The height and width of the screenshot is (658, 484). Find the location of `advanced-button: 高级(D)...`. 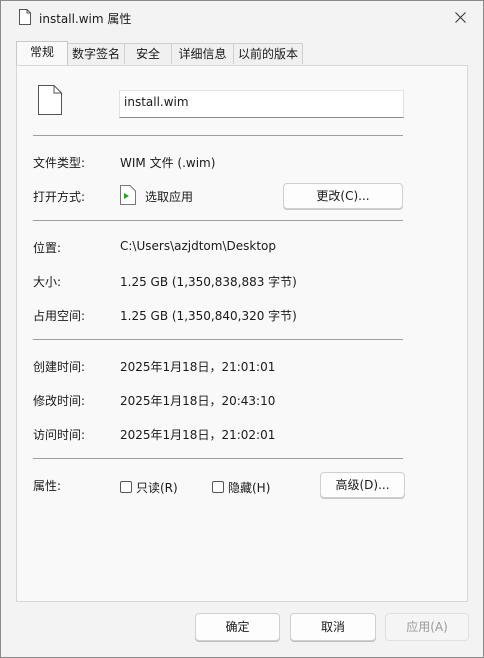

advanced-button: 高级(D)... is located at coordinates (362, 485).